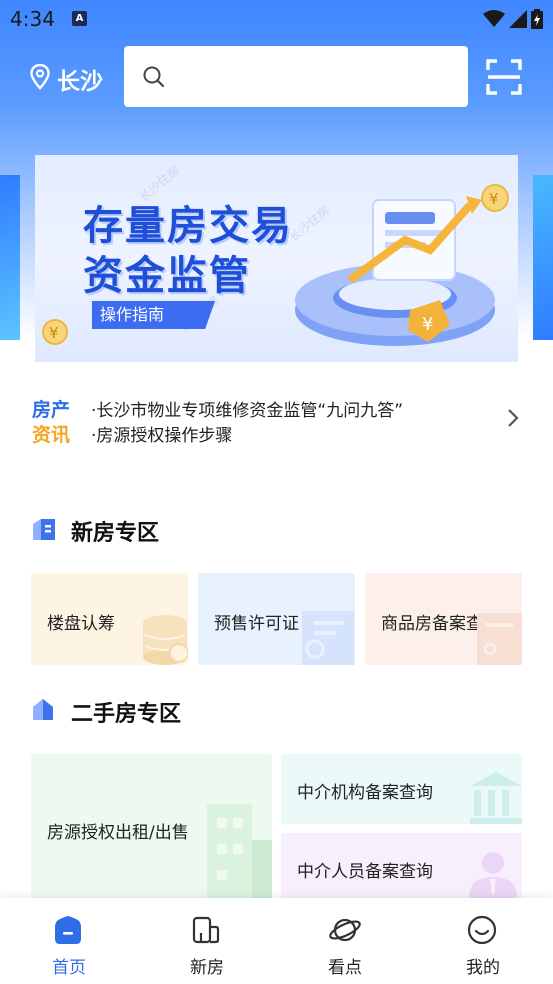  What do you see at coordinates (40, 77) in the screenshot?
I see `location-pin-icon` at bounding box center [40, 77].